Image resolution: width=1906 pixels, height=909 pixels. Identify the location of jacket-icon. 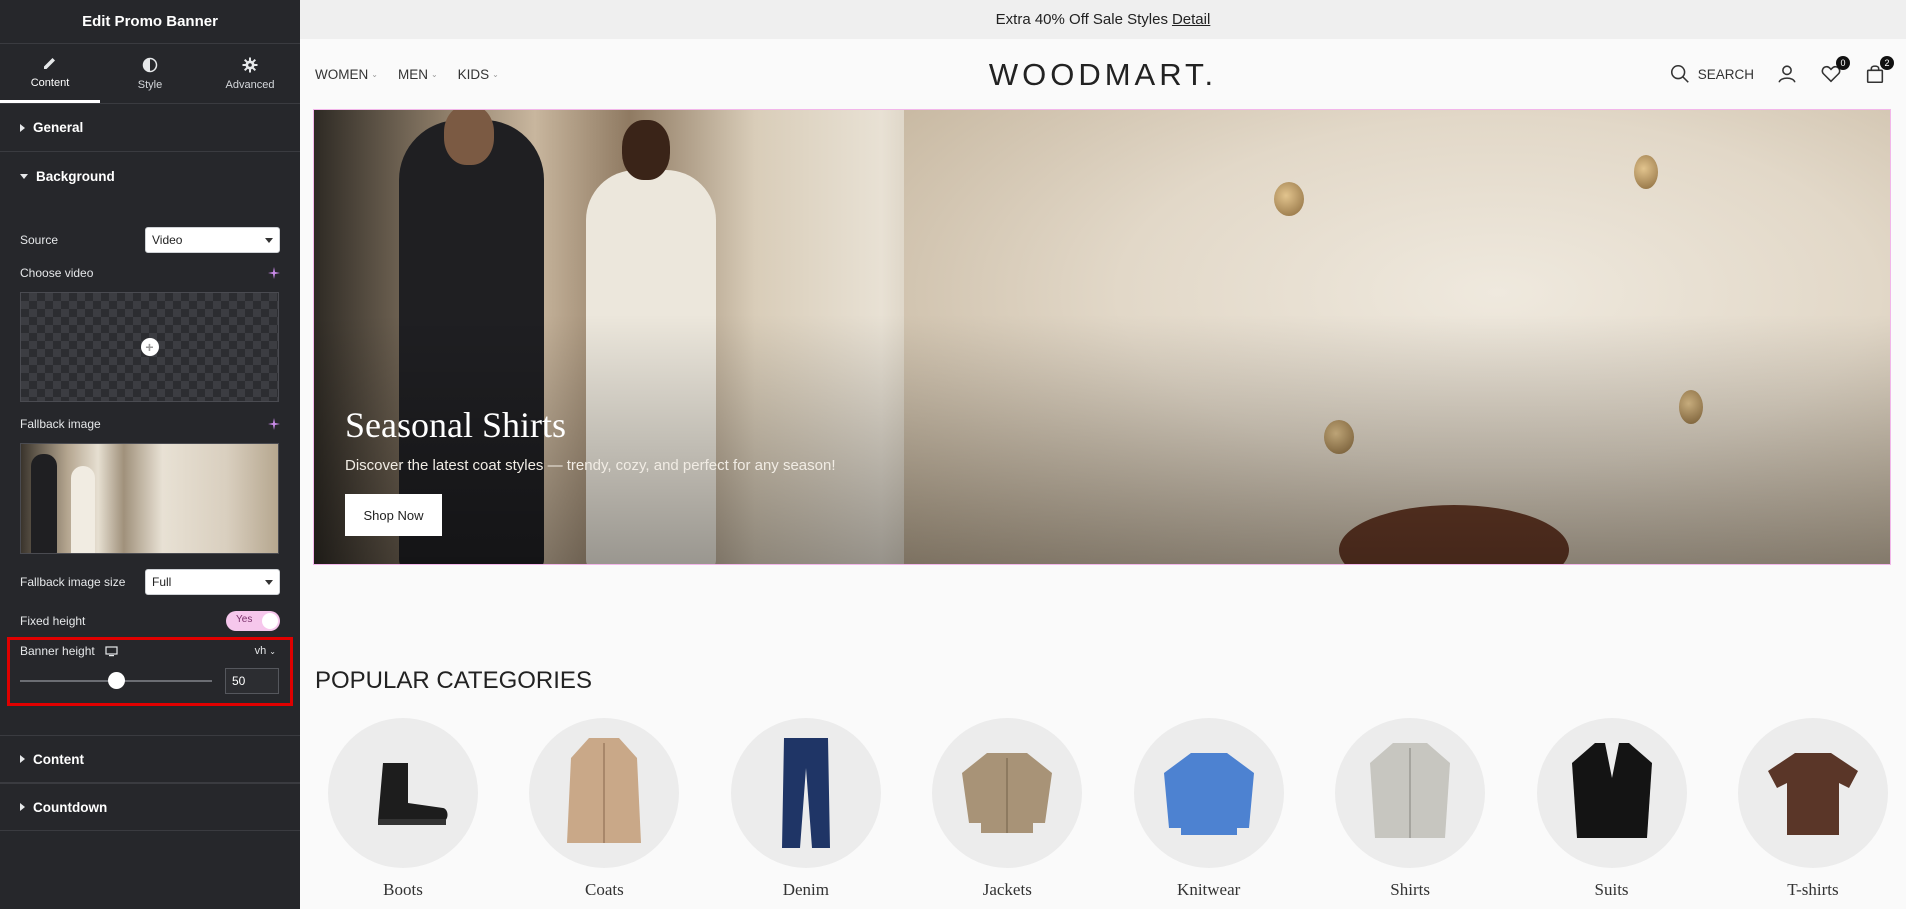
(1007, 793).